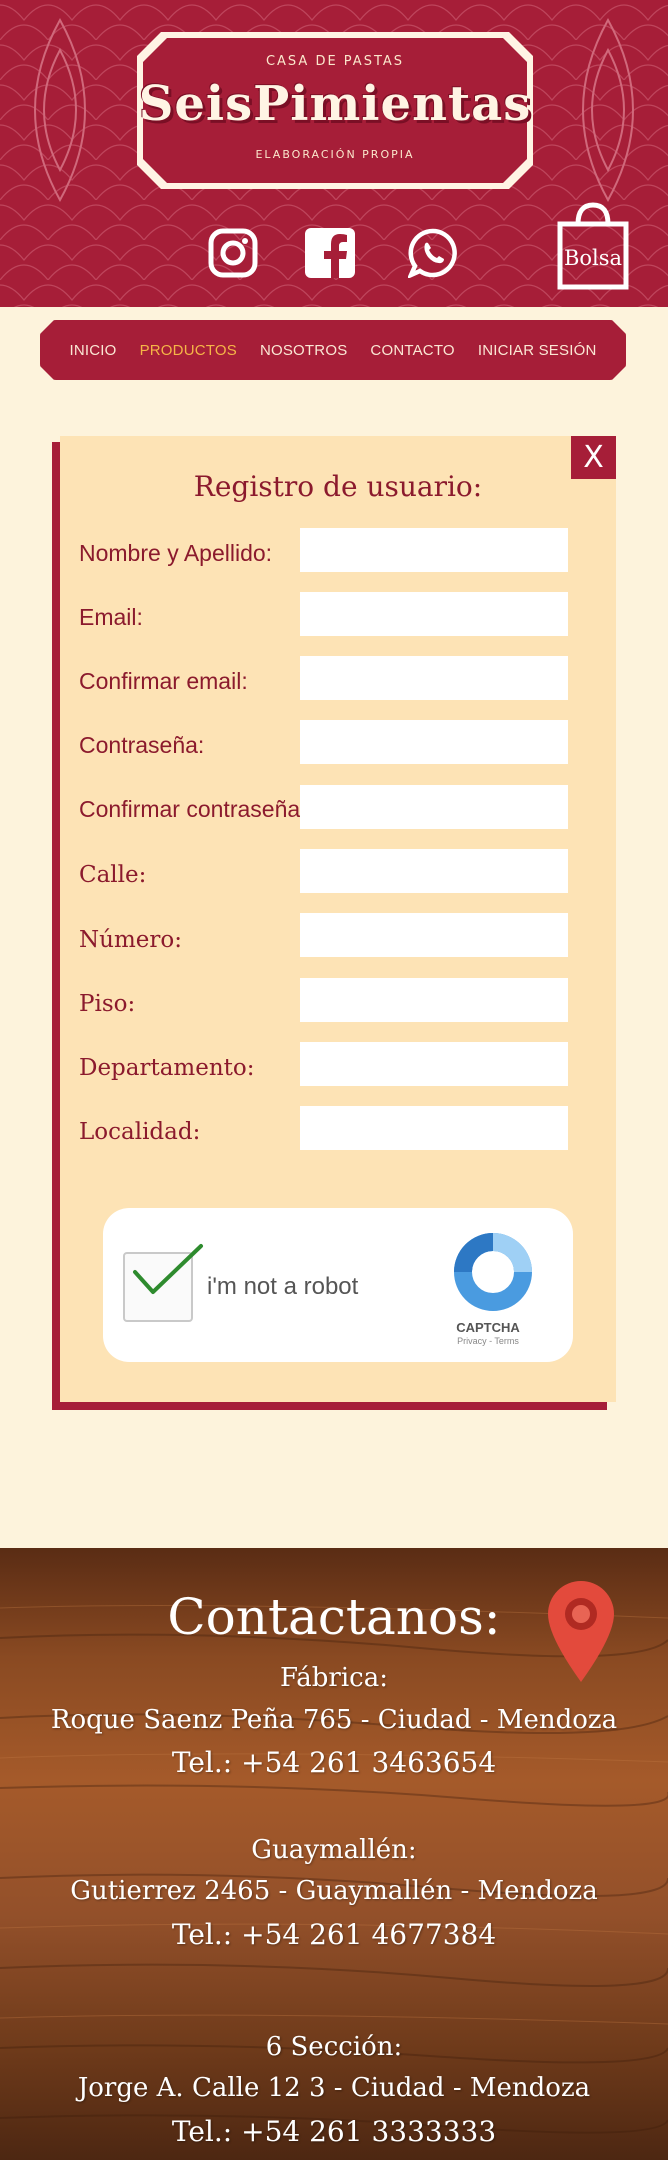  I want to click on label-numero: Número:, so click(130, 940).